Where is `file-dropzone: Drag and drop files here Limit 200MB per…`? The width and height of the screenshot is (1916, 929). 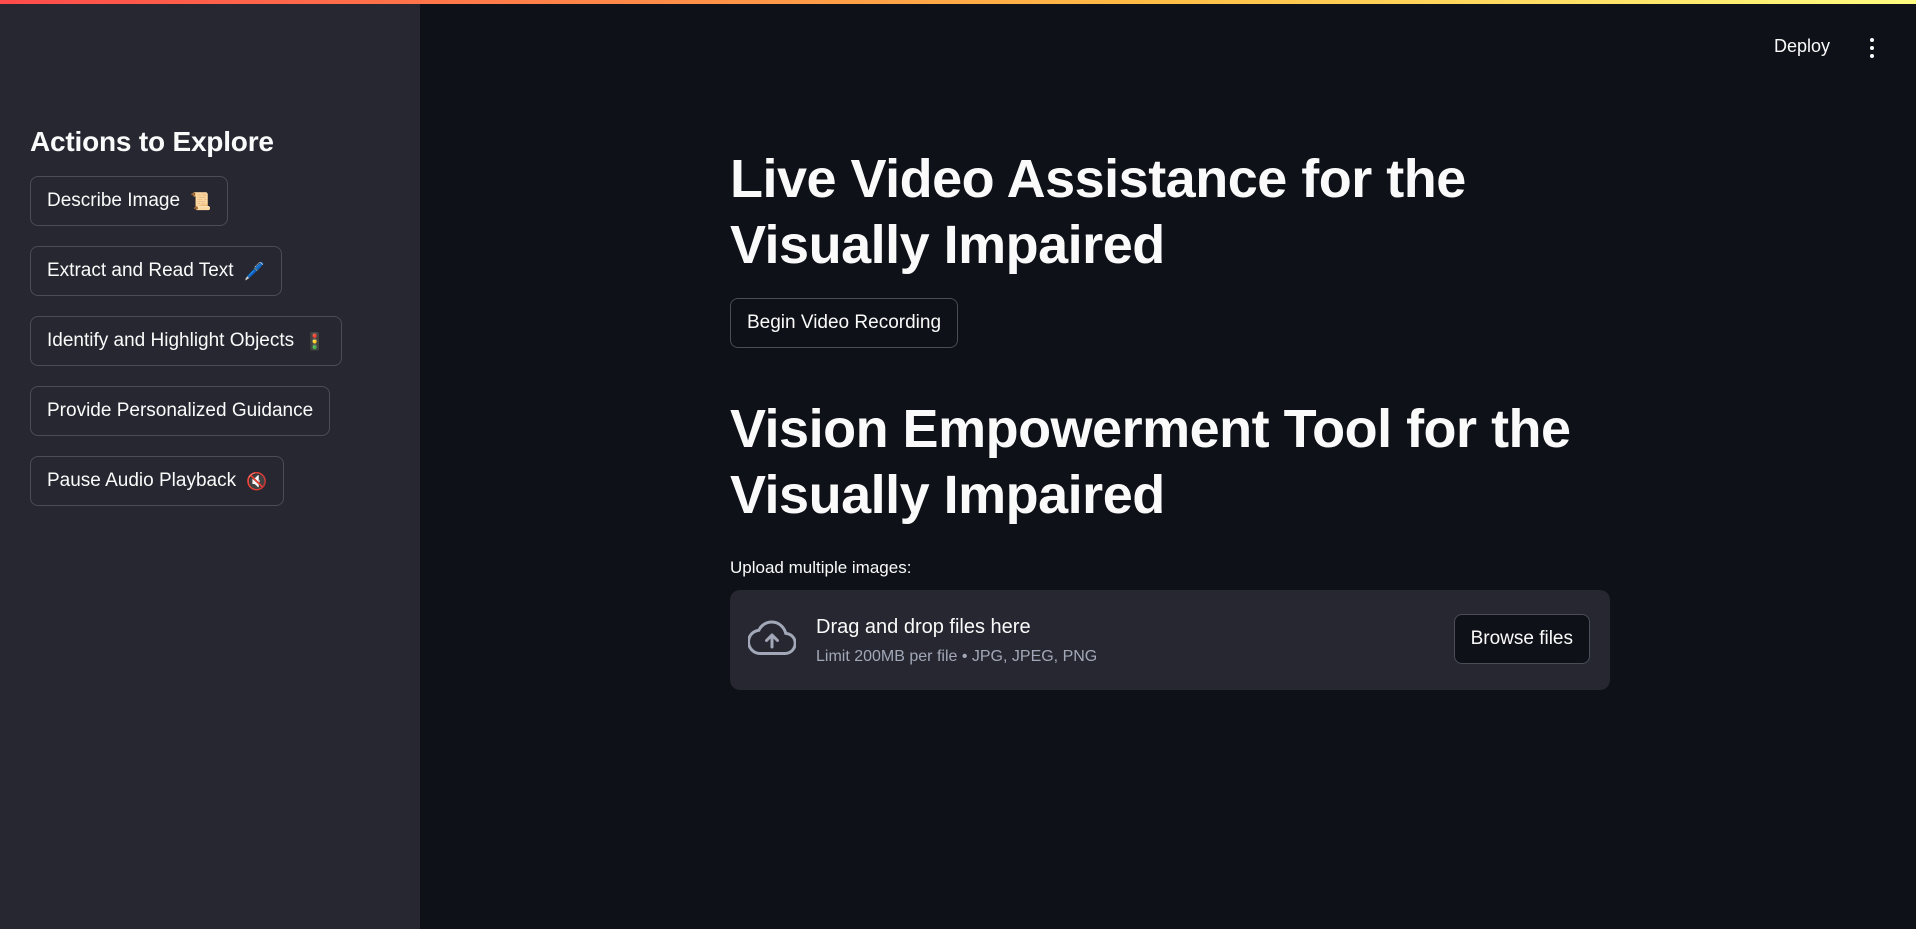
file-dropzone: Drag and drop files here Limit 200MB per… is located at coordinates (1170, 640).